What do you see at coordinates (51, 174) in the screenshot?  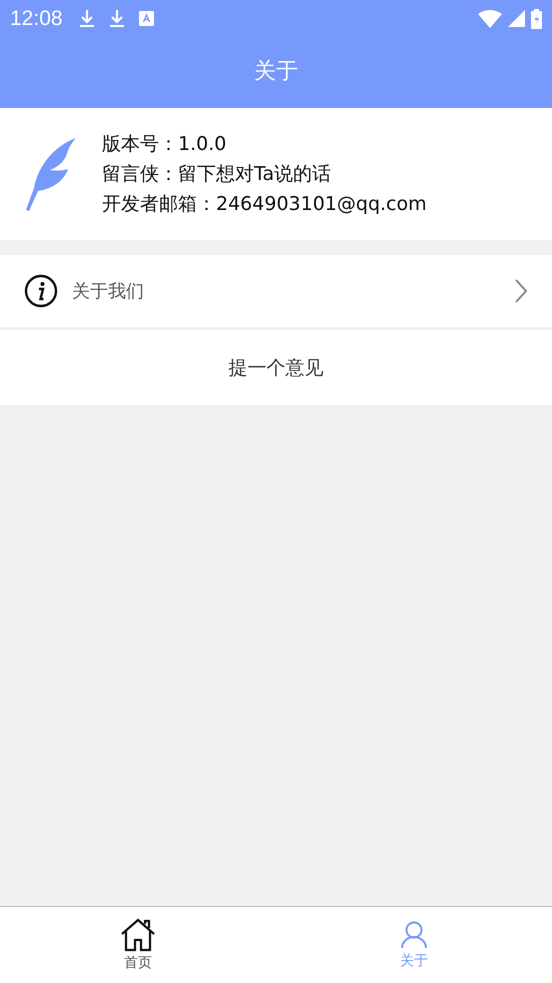 I see `feather-icon` at bounding box center [51, 174].